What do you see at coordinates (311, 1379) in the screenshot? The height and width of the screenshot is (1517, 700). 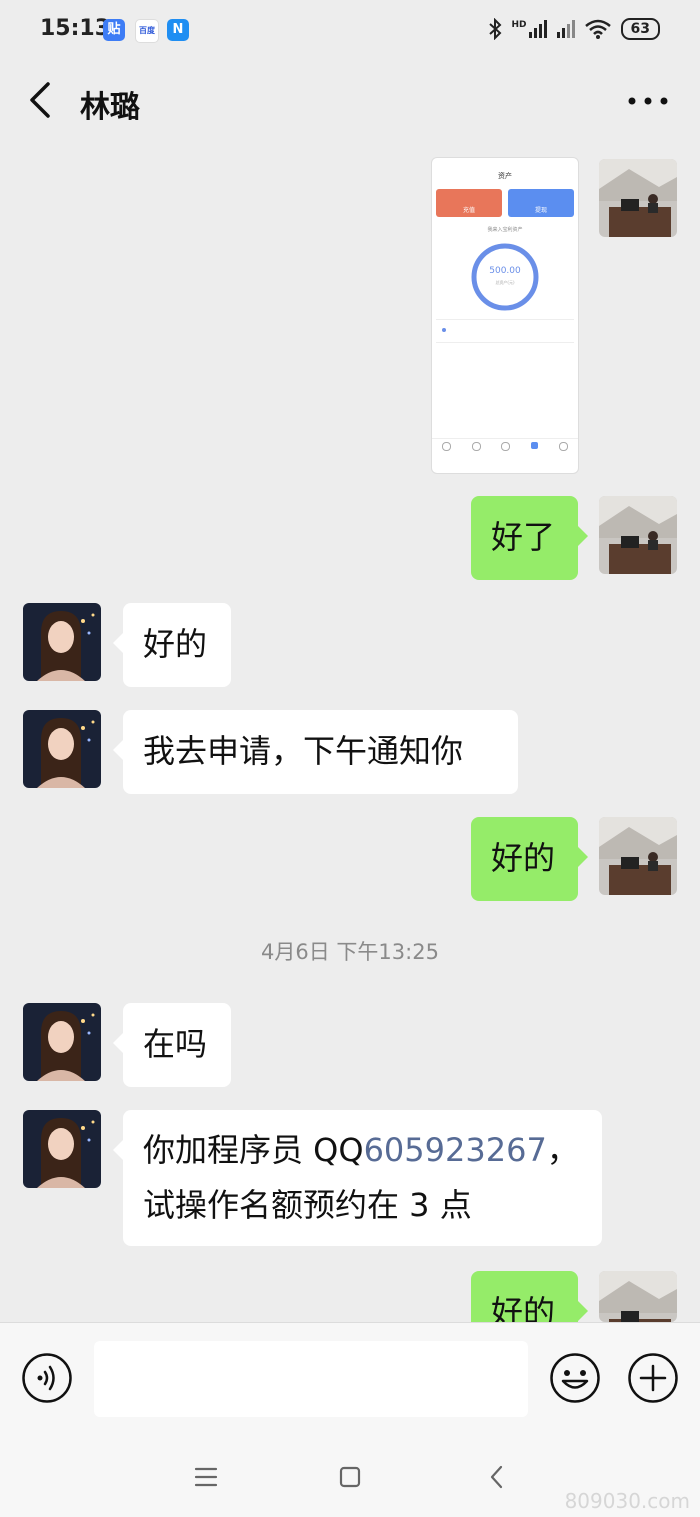 I see `message-input` at bounding box center [311, 1379].